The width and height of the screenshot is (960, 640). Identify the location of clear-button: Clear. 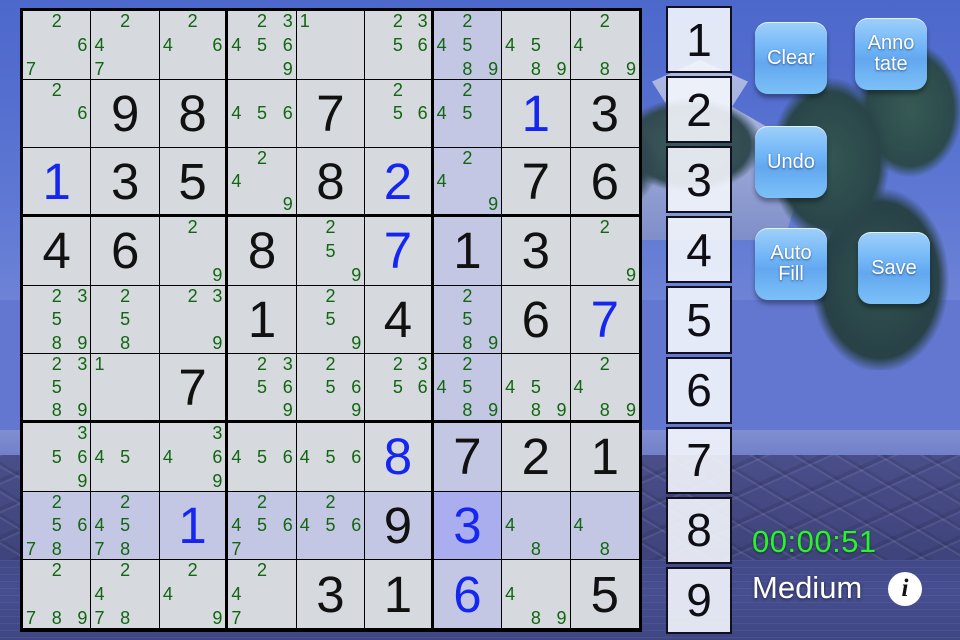
(791, 58).